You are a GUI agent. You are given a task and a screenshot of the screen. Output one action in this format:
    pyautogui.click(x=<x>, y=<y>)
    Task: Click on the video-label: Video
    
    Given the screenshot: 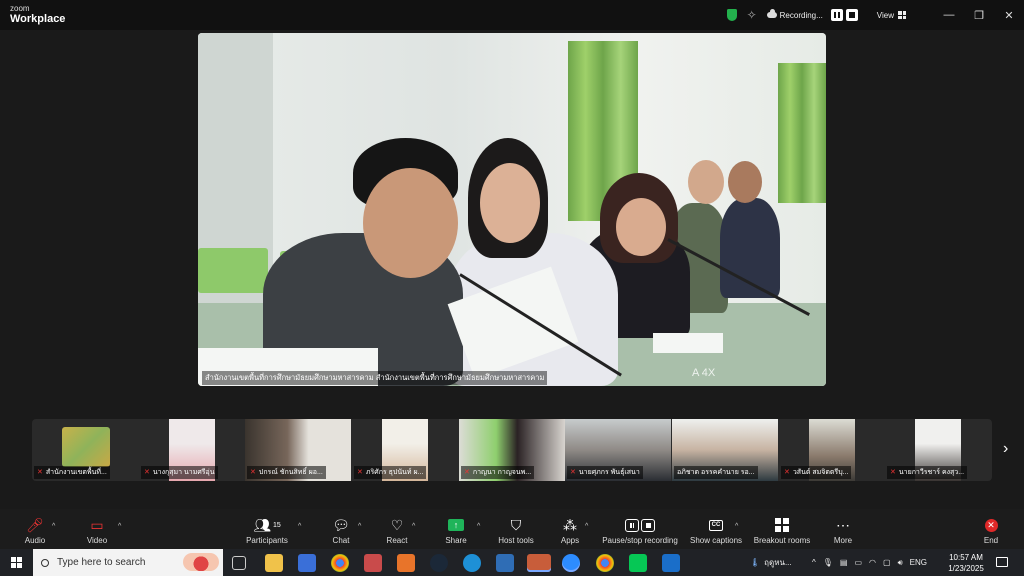 What is the action you would take?
    pyautogui.click(x=97, y=540)
    